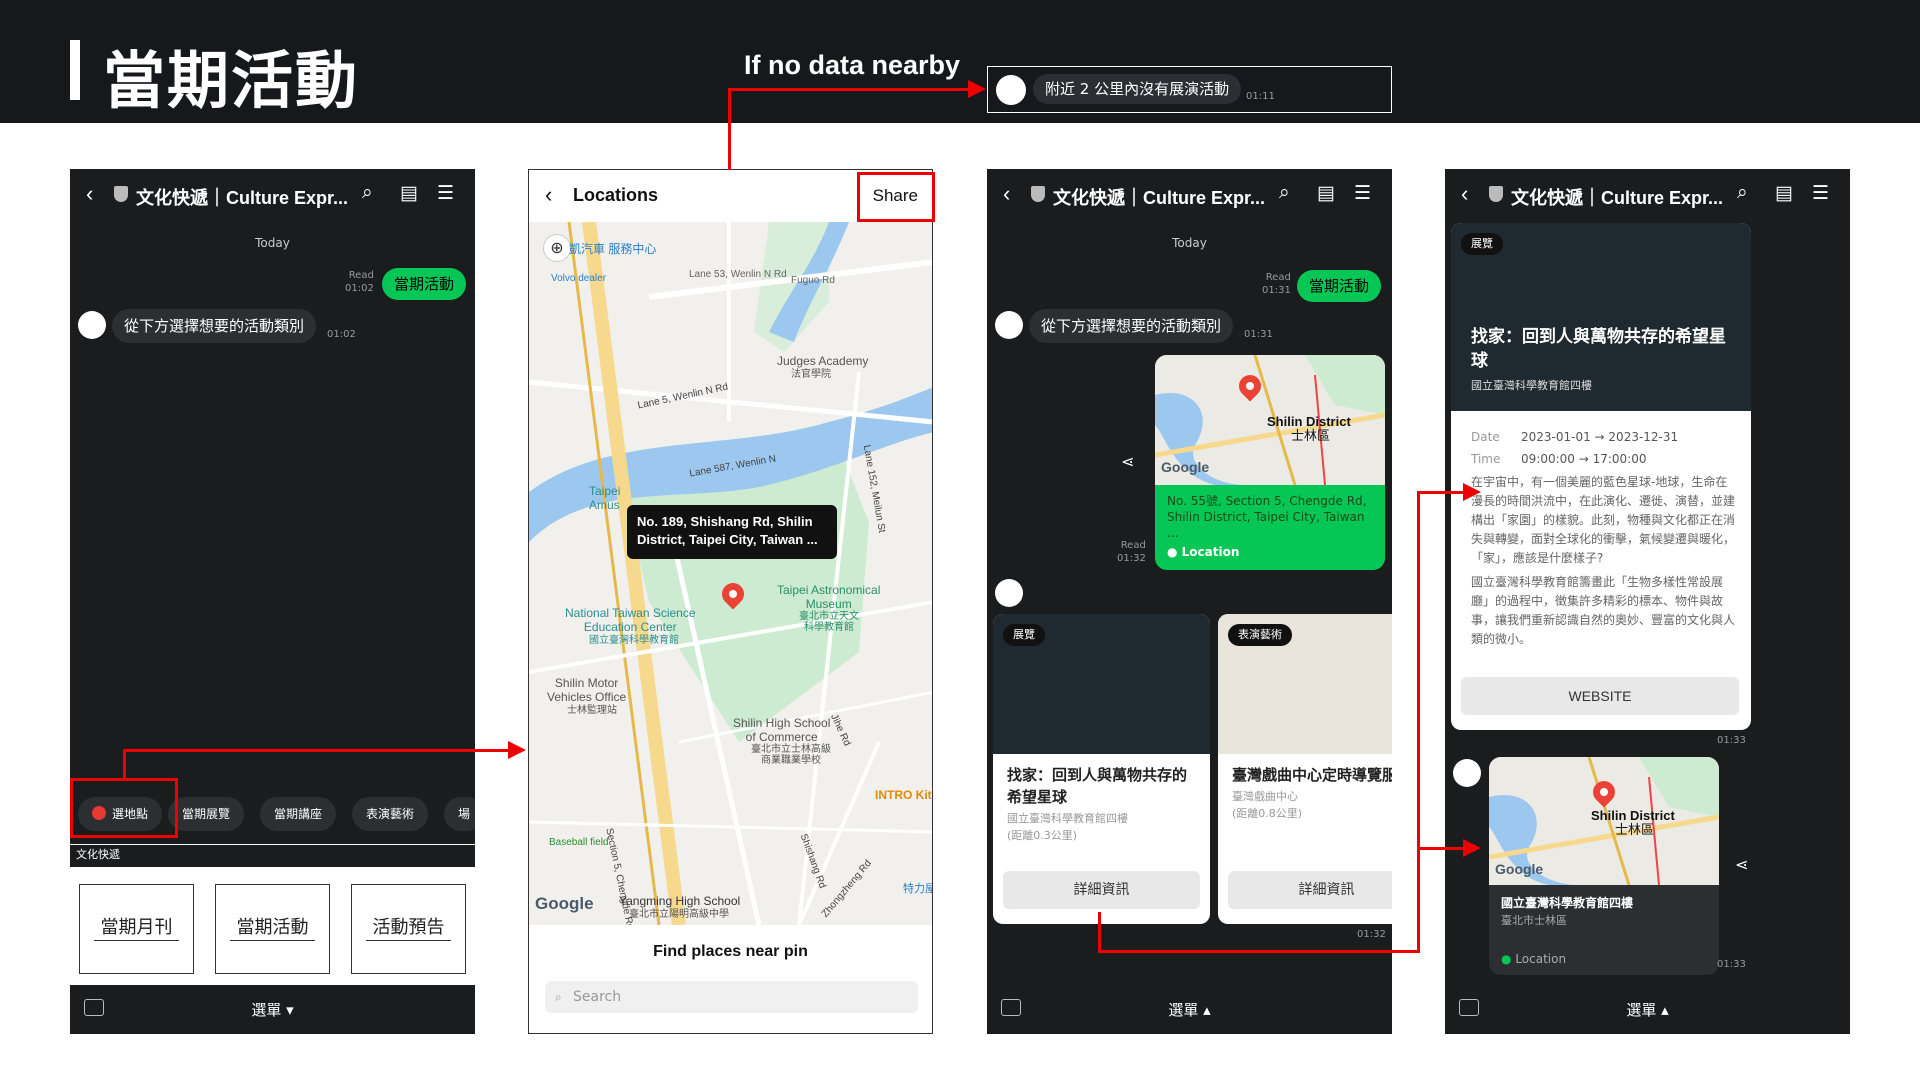  I want to click on map-label-astro: Taipei Astronomical Museum, so click(829, 597).